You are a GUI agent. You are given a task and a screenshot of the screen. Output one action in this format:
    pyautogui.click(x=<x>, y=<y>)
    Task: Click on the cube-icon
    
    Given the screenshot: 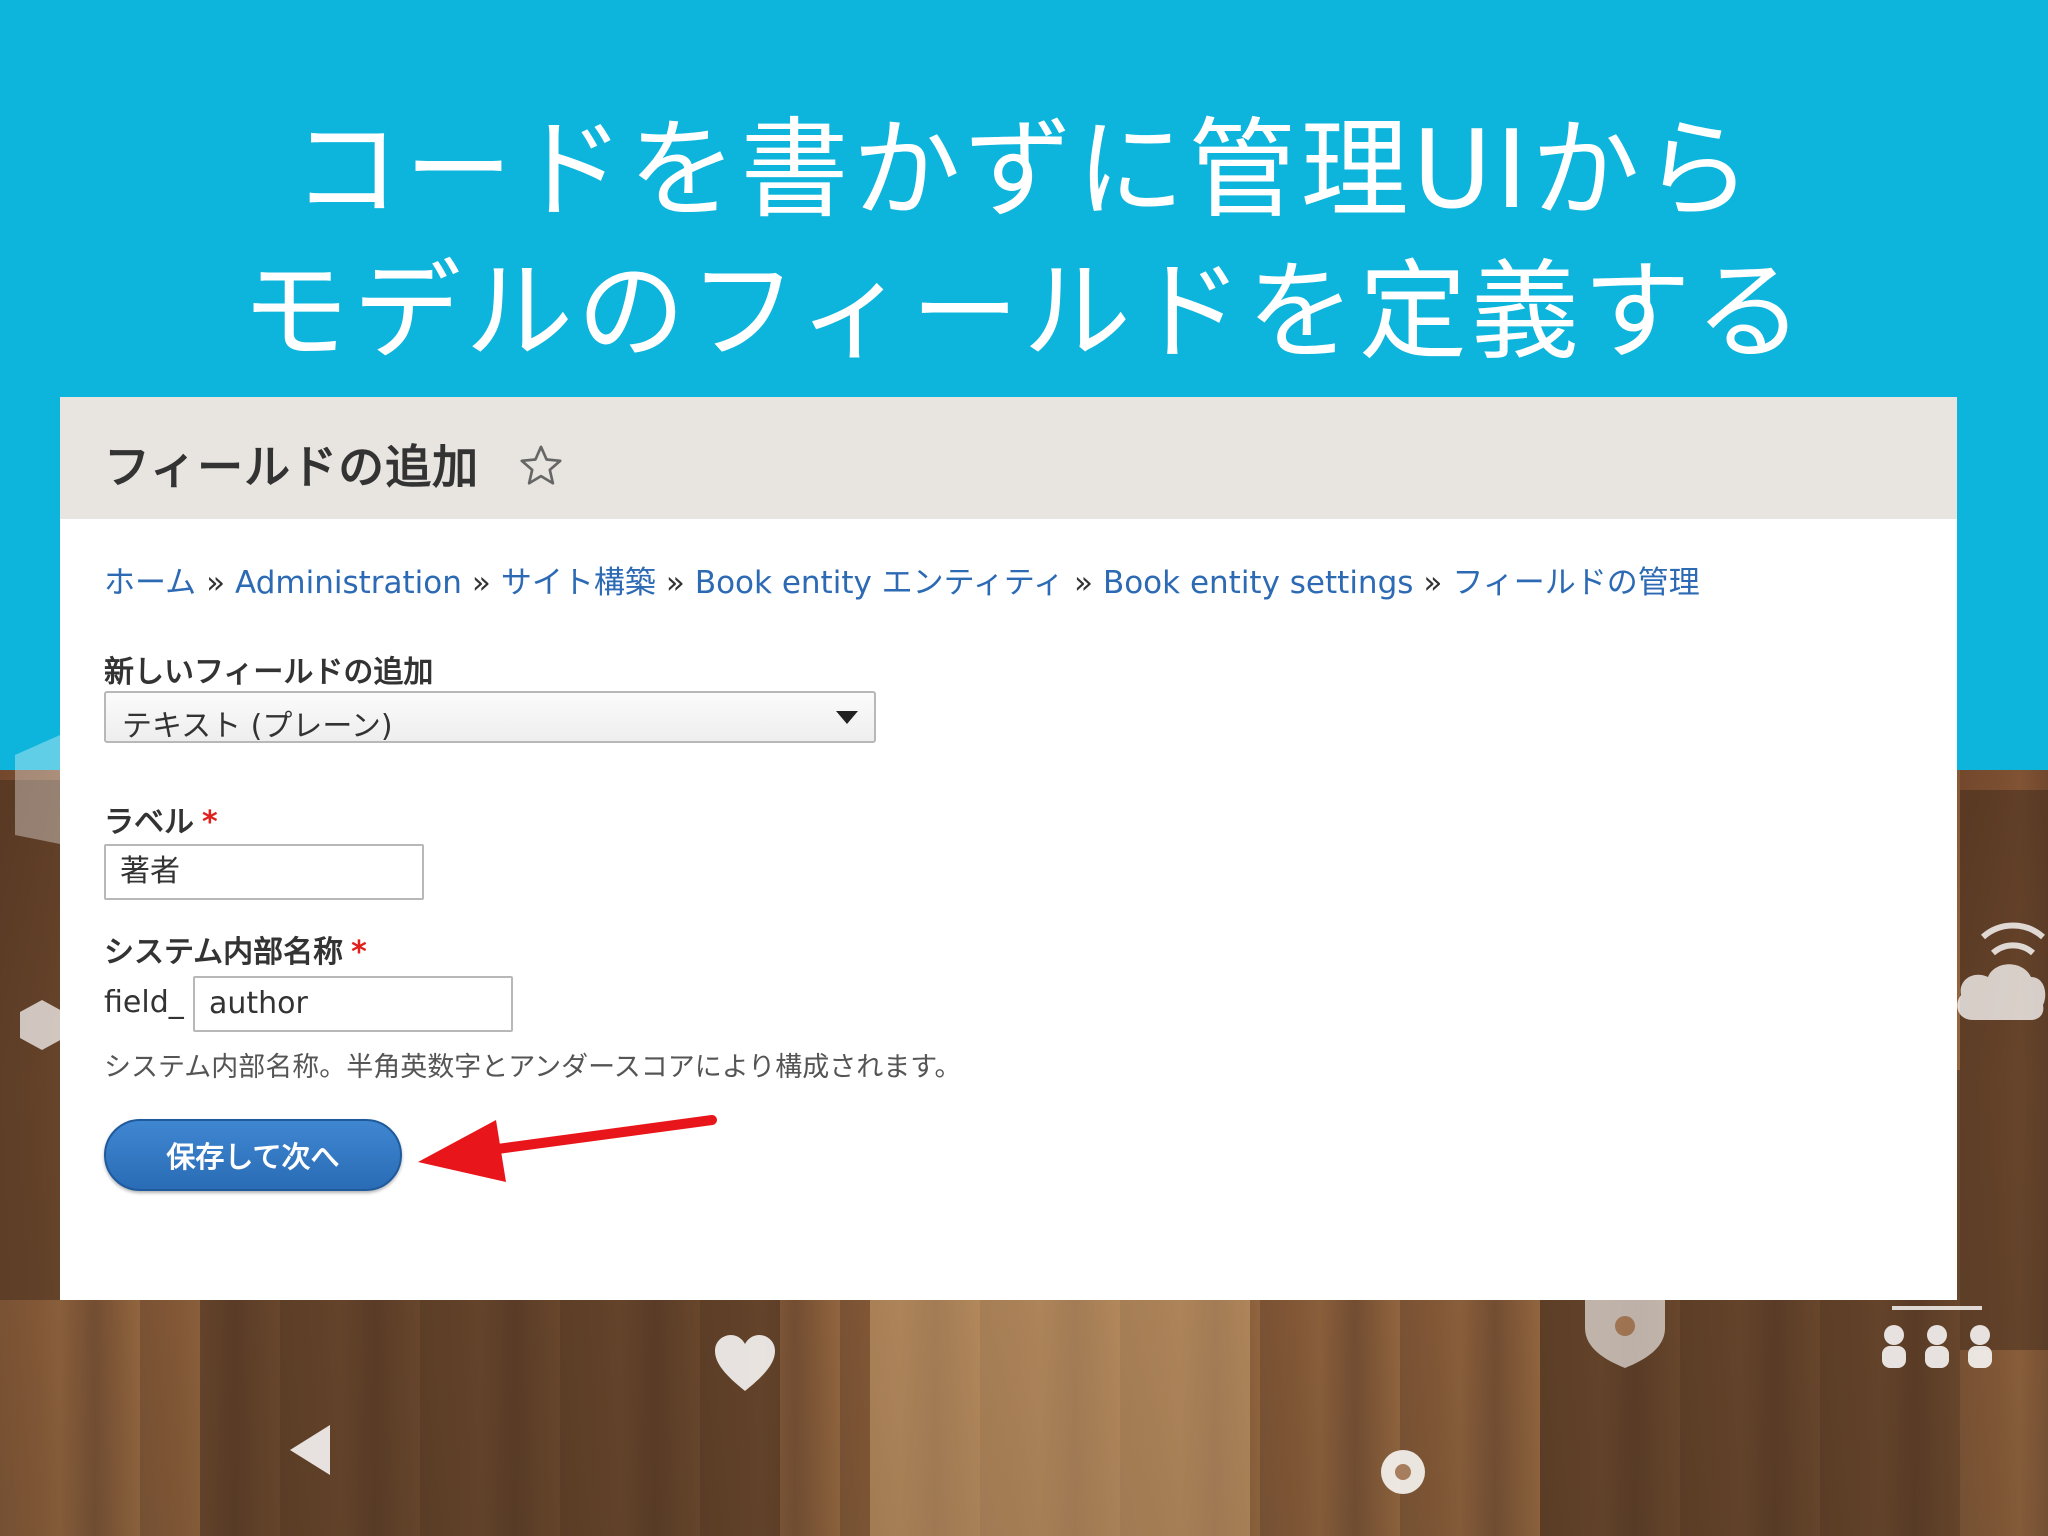 What is the action you would take?
    pyautogui.click(x=40, y=790)
    